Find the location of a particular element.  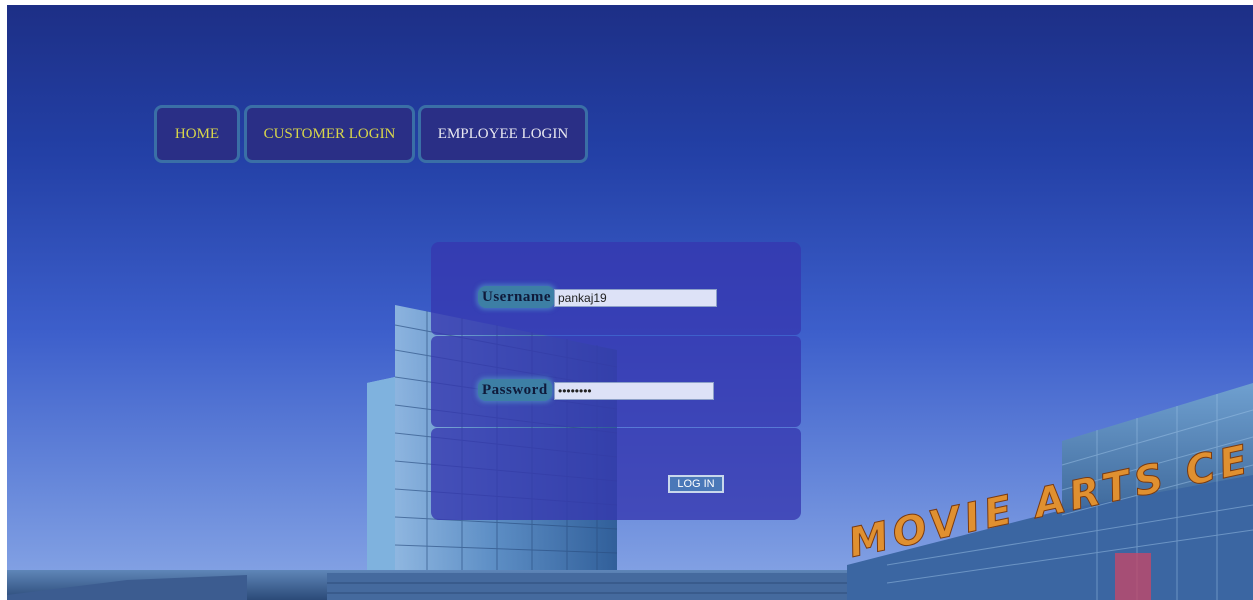

login-button: LOG IN is located at coordinates (696, 484).